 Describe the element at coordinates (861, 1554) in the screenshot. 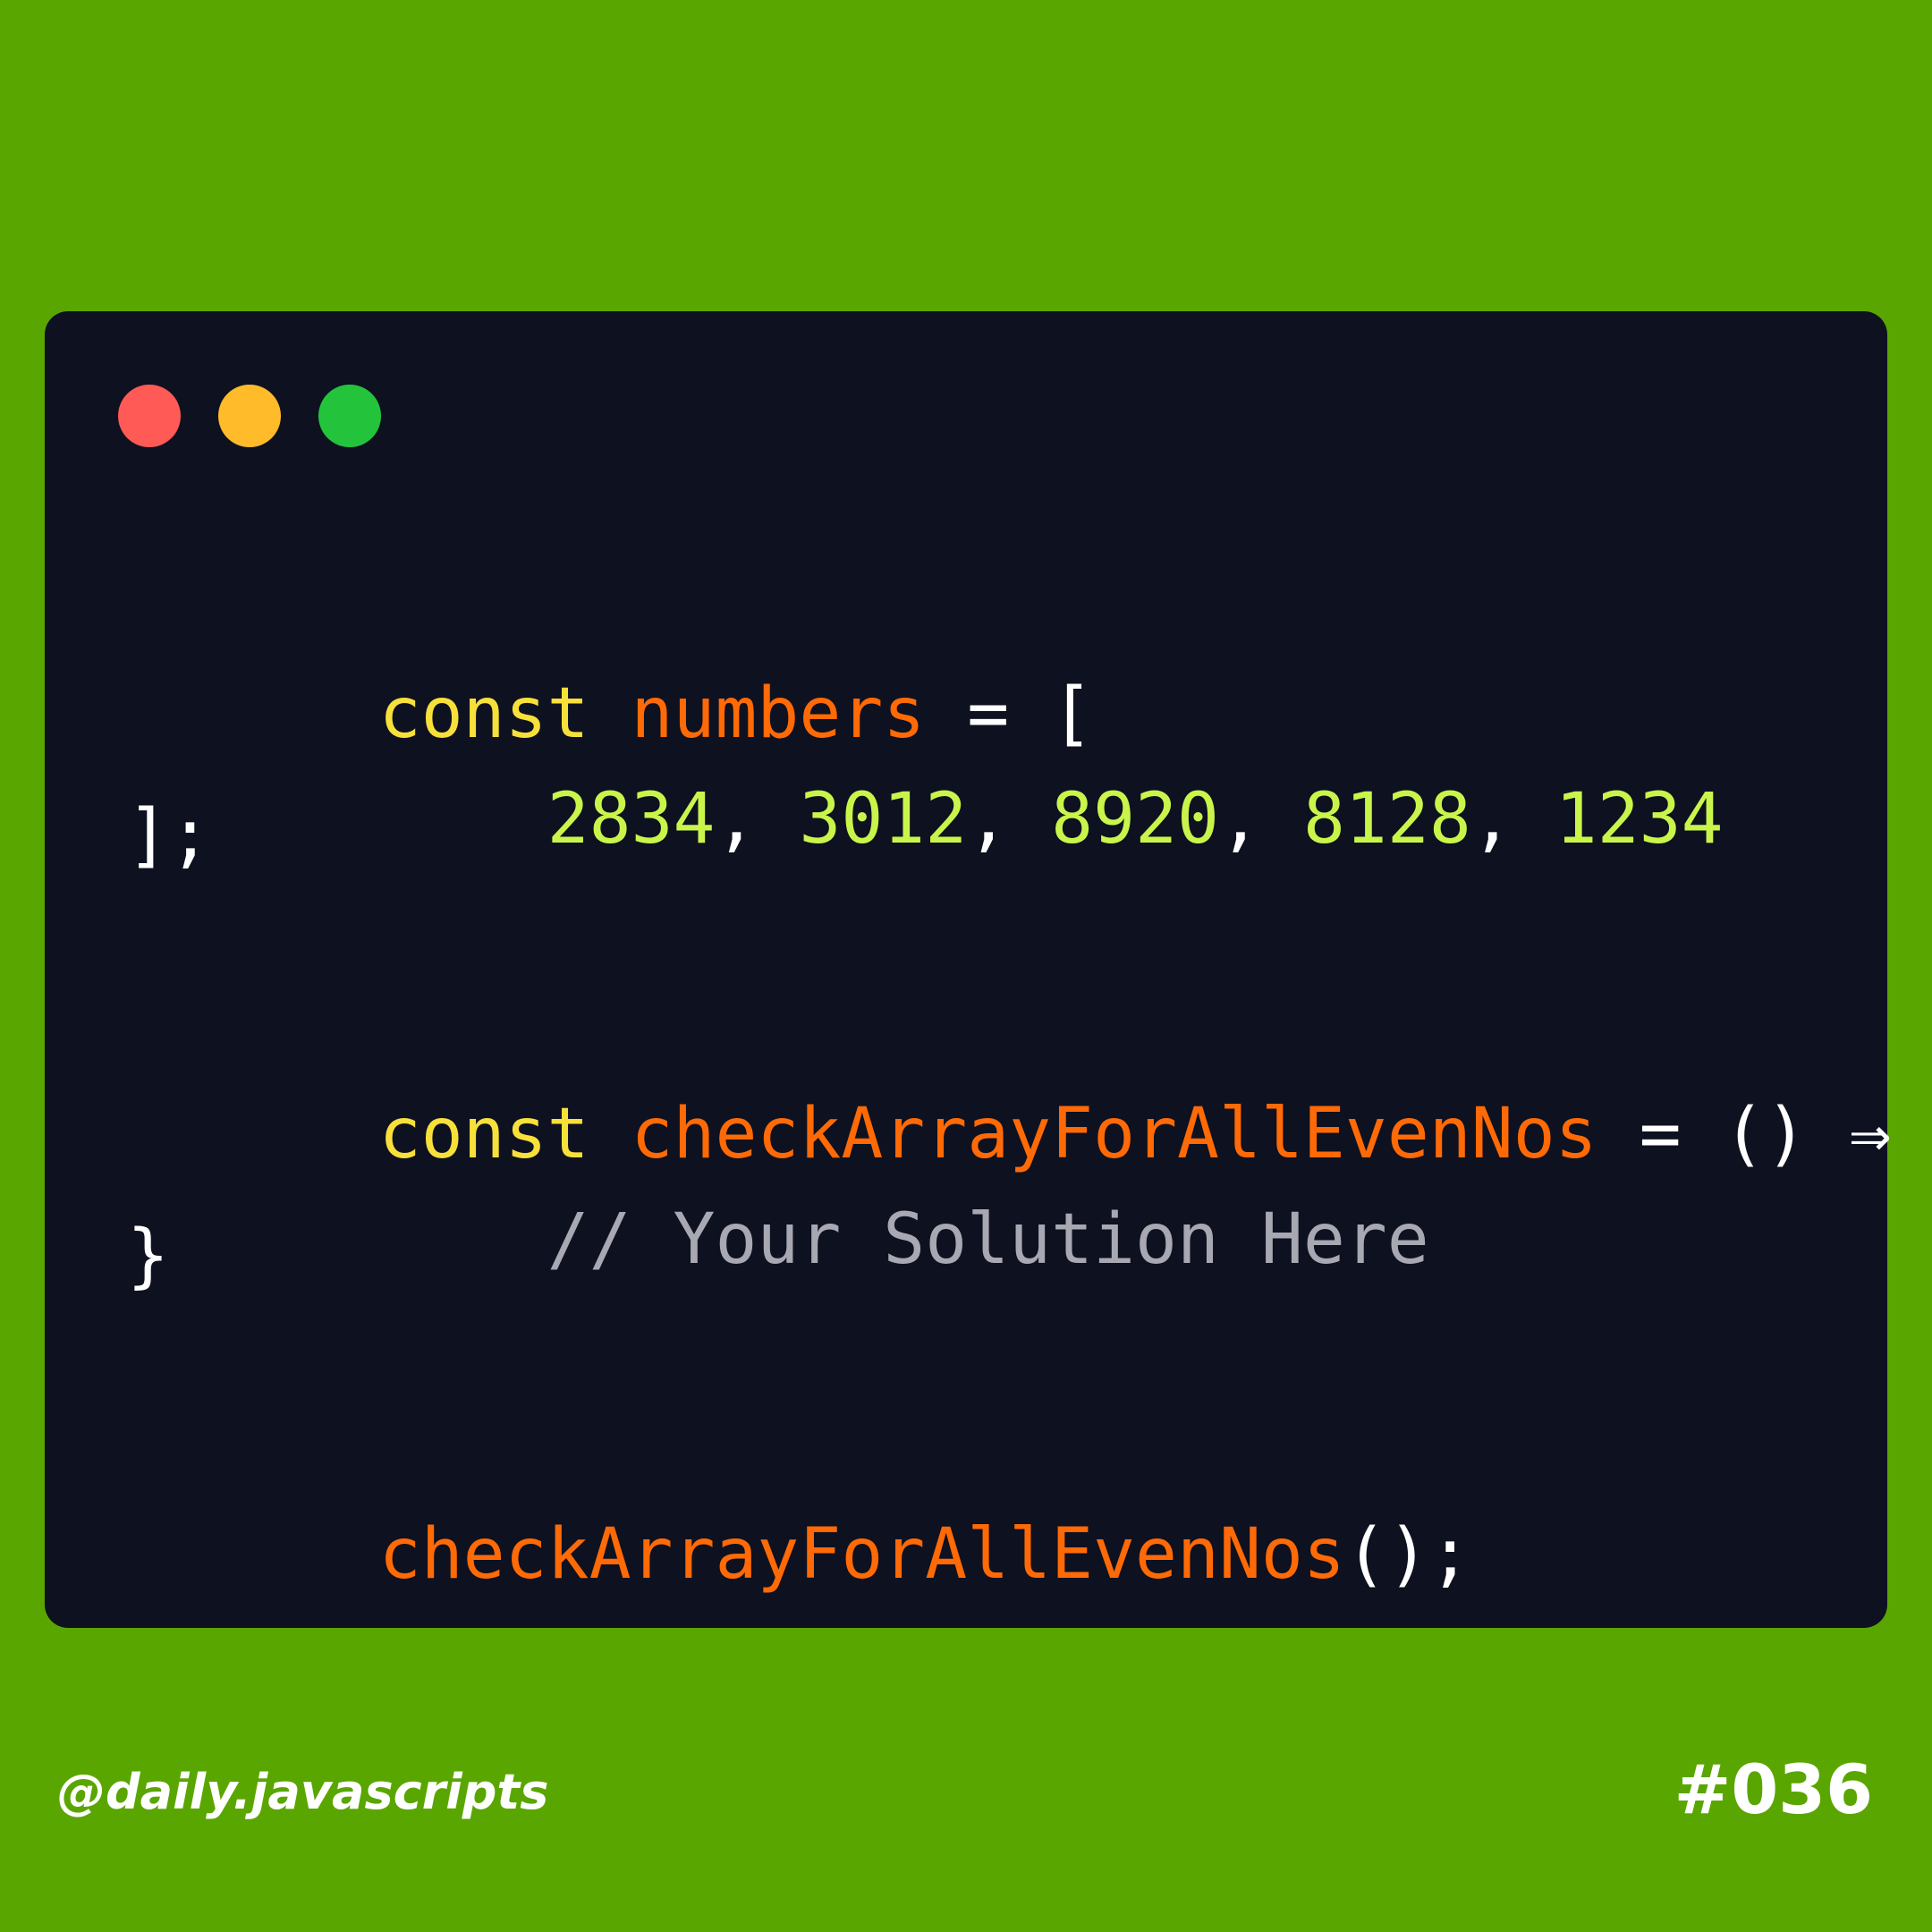

I see `function-call-name: checkArrayForAllEvenNos` at that location.